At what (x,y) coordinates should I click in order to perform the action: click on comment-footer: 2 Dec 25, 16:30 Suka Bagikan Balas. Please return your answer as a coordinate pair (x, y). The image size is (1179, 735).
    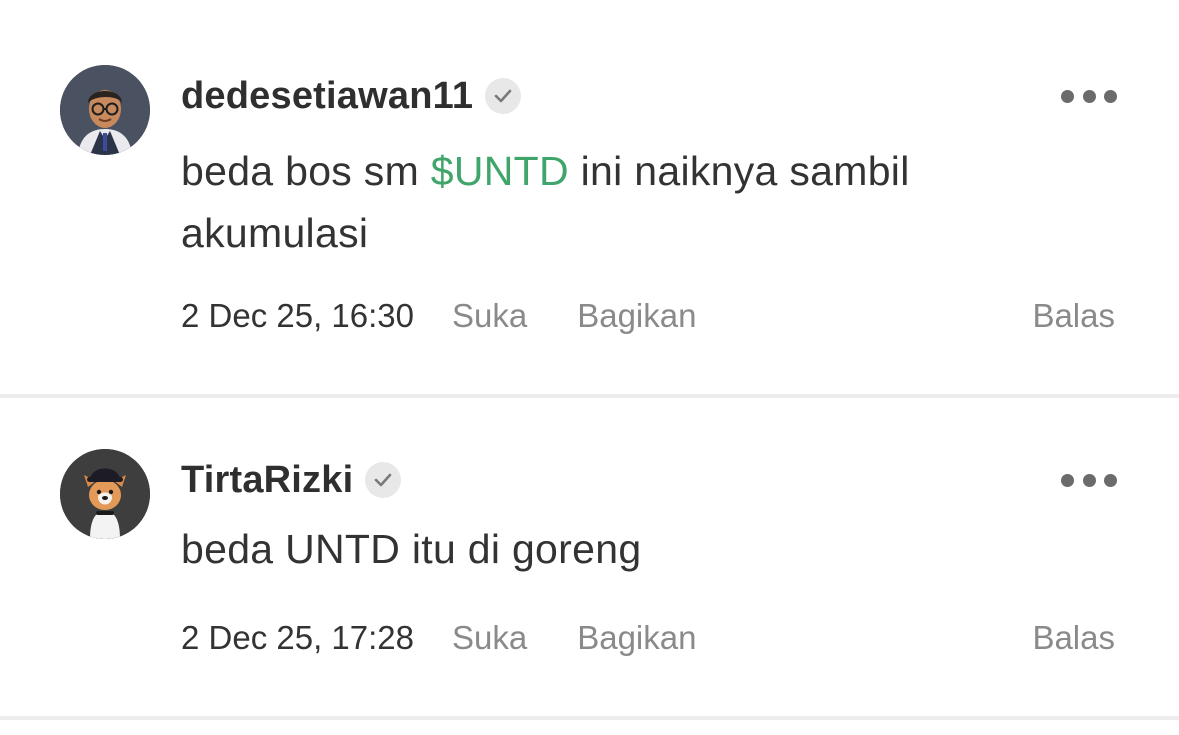
    Looking at the image, I should click on (648, 316).